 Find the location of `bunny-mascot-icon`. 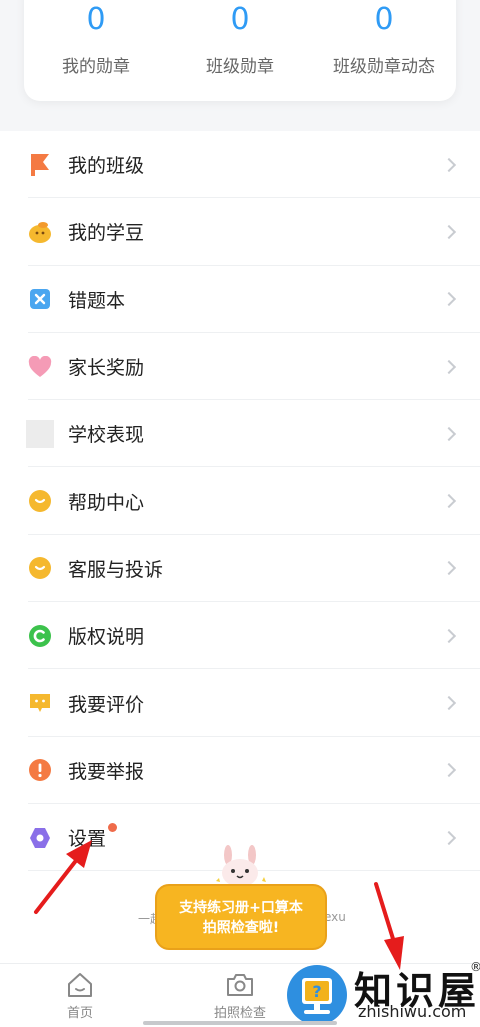

bunny-mascot-icon is located at coordinates (241, 866).